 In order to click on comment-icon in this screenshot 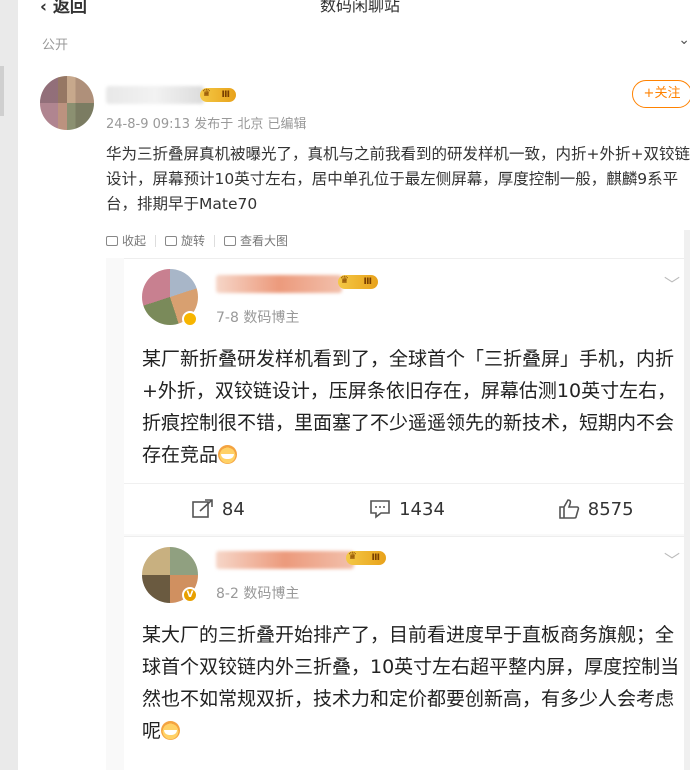, I will do `click(380, 509)`.